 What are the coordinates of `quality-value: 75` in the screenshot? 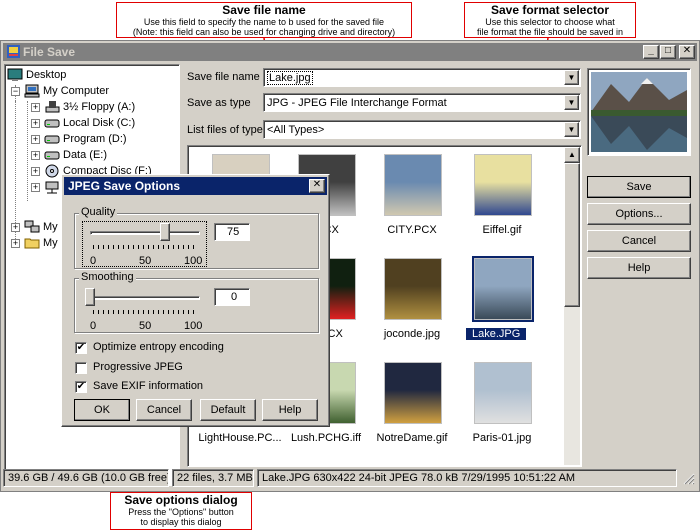 It's located at (233, 232).